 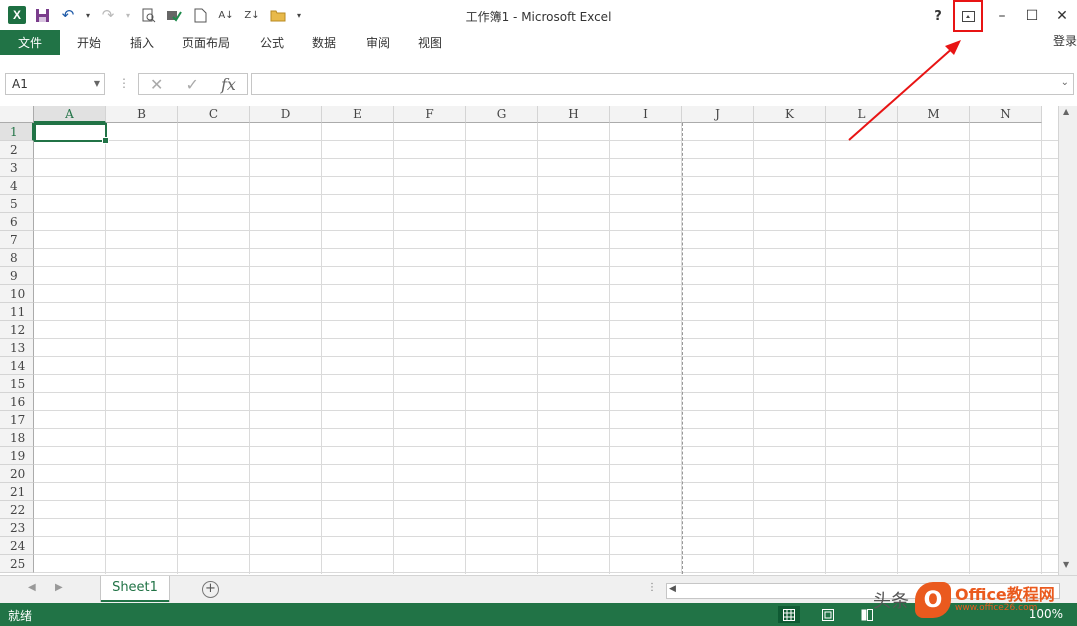 I want to click on column-header-e: E, so click(x=358, y=114).